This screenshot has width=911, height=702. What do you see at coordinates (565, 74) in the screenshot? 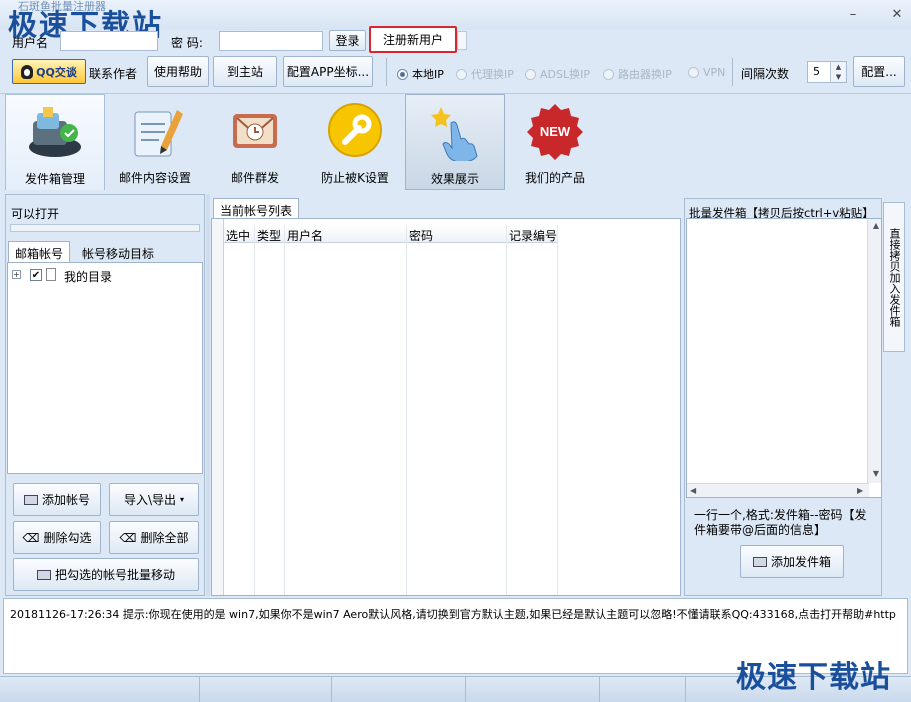
I see `ip-option-label: ADSL换IP` at bounding box center [565, 74].